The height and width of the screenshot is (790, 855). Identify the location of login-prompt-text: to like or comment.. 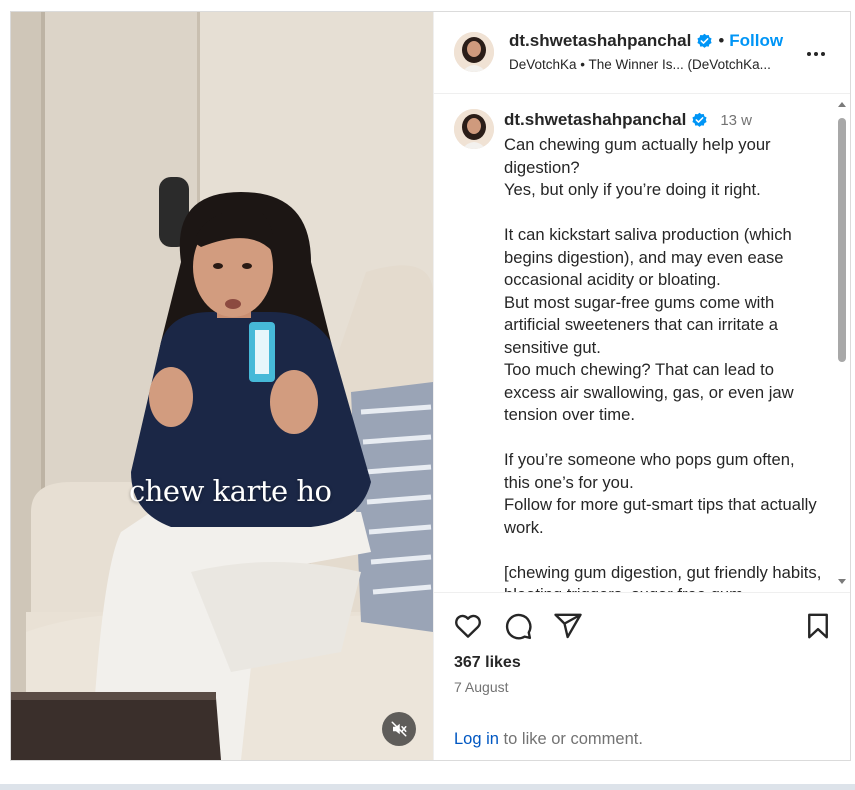
(570, 739).